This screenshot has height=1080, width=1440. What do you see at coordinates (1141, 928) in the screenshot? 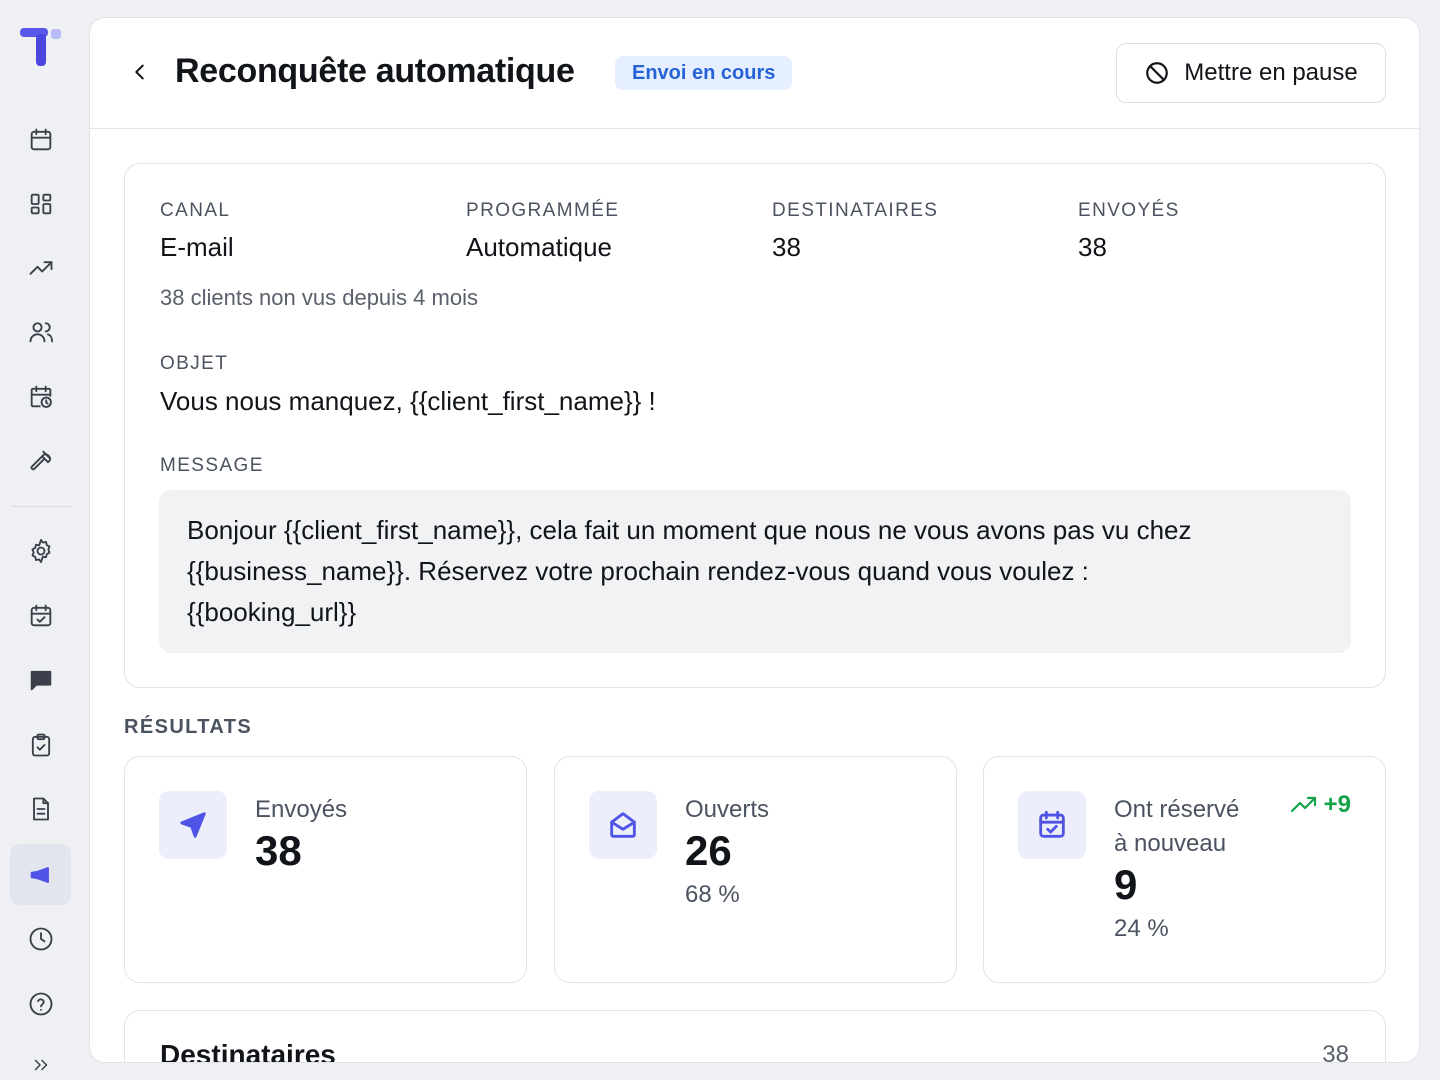
I see `stat-percentage: 24 %` at bounding box center [1141, 928].